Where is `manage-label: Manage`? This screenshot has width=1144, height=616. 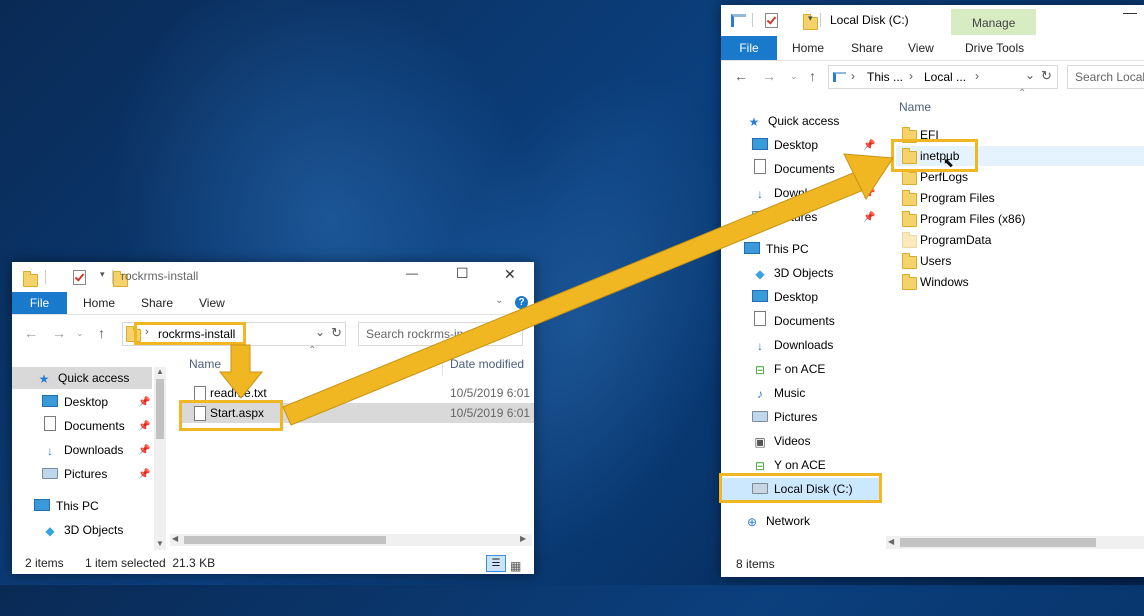
manage-label: Manage is located at coordinates (994, 23).